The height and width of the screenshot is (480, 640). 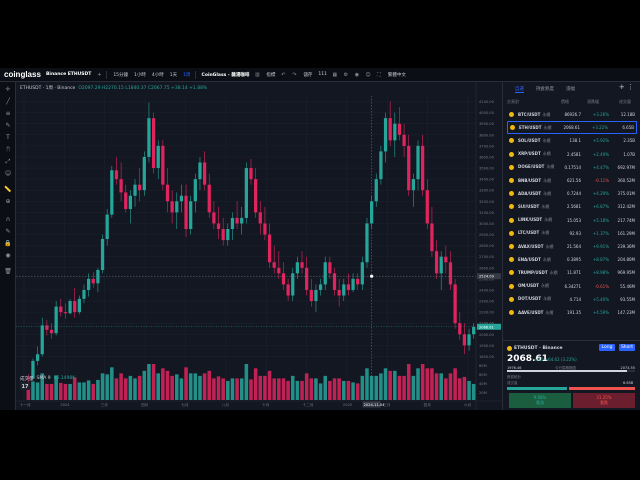 What do you see at coordinates (397, 75) in the screenshot?
I see `language-selector: 繁體中文` at bounding box center [397, 75].